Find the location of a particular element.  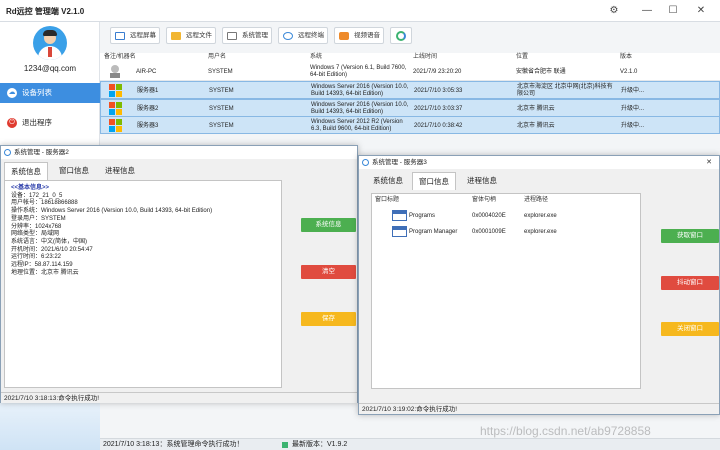

folder-icon is located at coordinates (176, 36).